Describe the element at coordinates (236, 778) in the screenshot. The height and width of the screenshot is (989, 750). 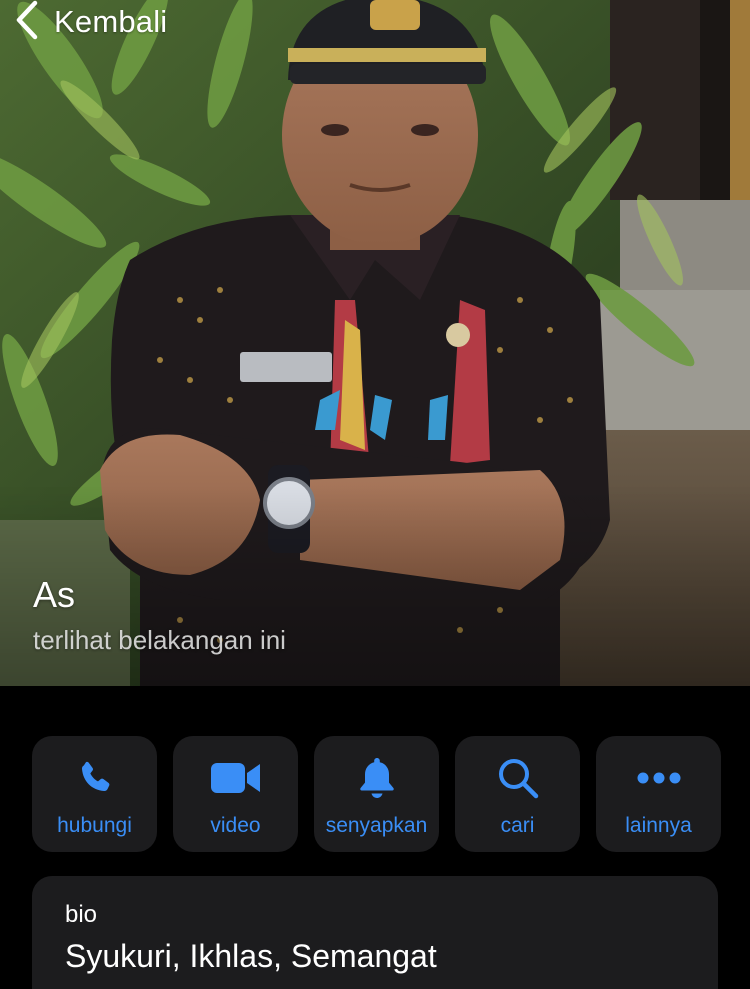
I see `video-camera-icon` at that location.